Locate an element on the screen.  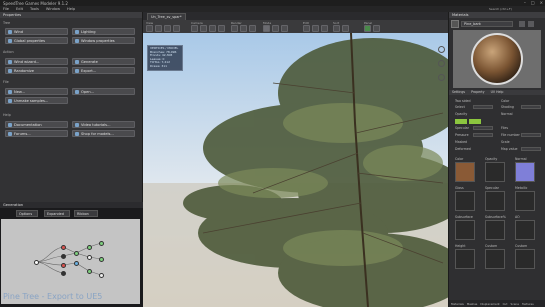
tab-materials: Materials is located at coordinates (457, 304).